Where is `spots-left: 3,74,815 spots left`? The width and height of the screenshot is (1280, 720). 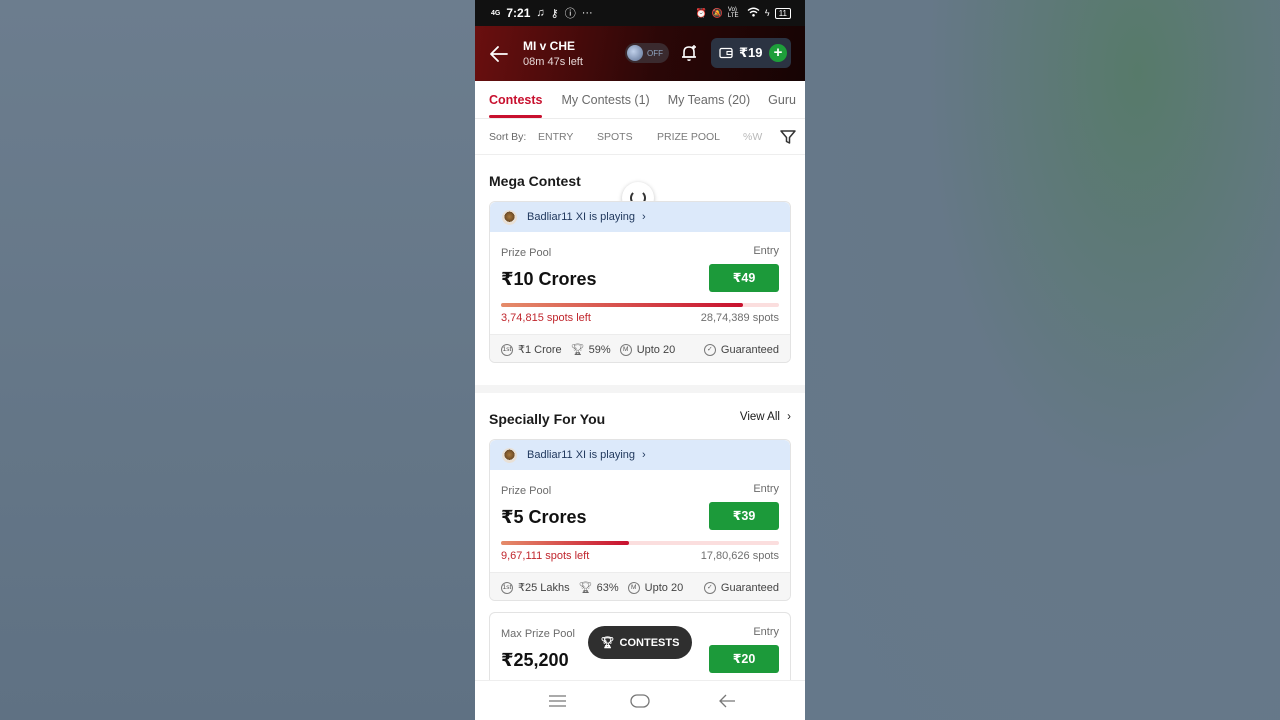 spots-left: 3,74,815 spots left is located at coordinates (546, 318).